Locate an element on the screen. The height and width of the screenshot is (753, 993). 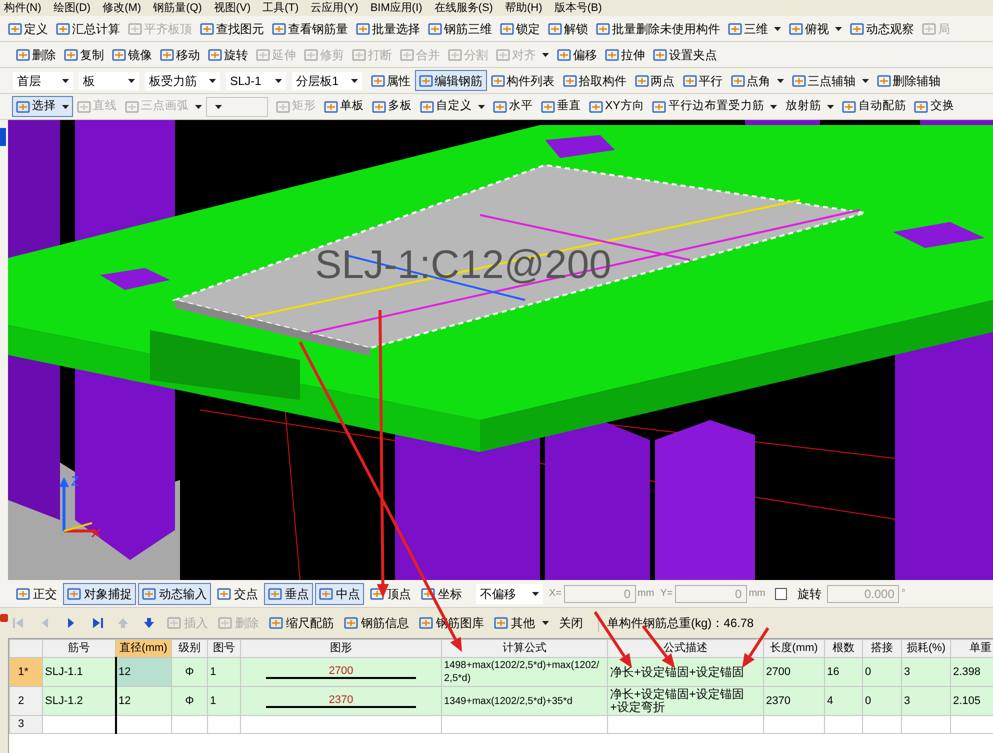
toolbar-button: 查找图元 is located at coordinates (232, 28).